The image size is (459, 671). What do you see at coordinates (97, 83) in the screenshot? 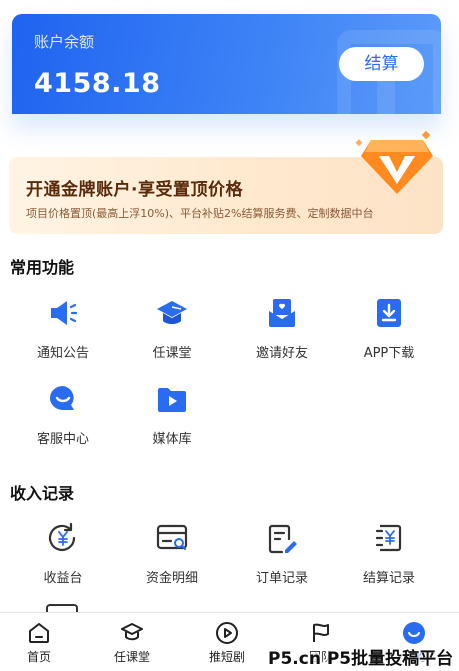
I see `balance-value: 4158.18` at bounding box center [97, 83].